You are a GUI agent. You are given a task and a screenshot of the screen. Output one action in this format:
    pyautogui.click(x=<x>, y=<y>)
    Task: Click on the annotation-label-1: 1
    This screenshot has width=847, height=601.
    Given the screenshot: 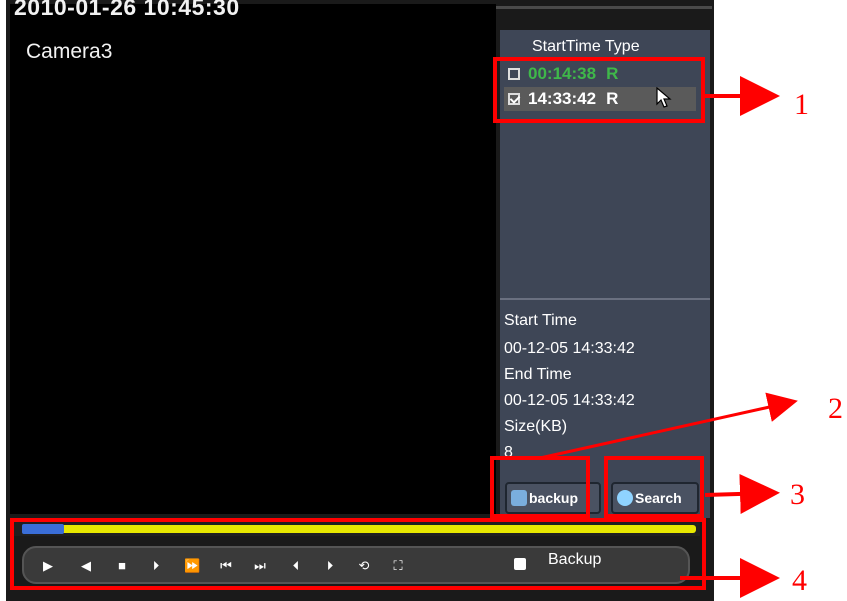 What is the action you would take?
    pyautogui.click(x=801, y=104)
    